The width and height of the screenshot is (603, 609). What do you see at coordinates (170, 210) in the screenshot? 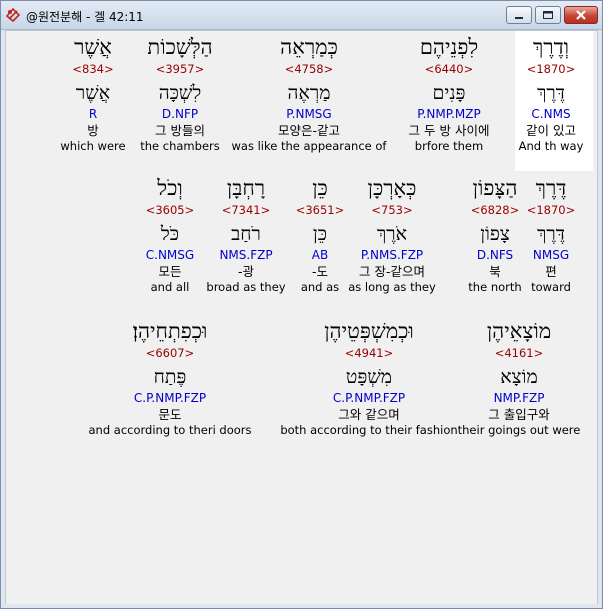
I see `strong-number: <3605>` at bounding box center [170, 210].